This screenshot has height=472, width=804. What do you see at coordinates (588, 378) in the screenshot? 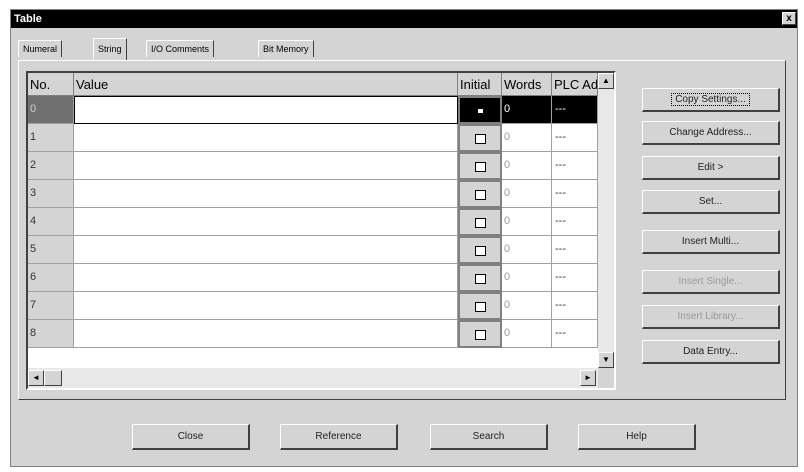
I see `scroll-right-button: ►` at bounding box center [588, 378].